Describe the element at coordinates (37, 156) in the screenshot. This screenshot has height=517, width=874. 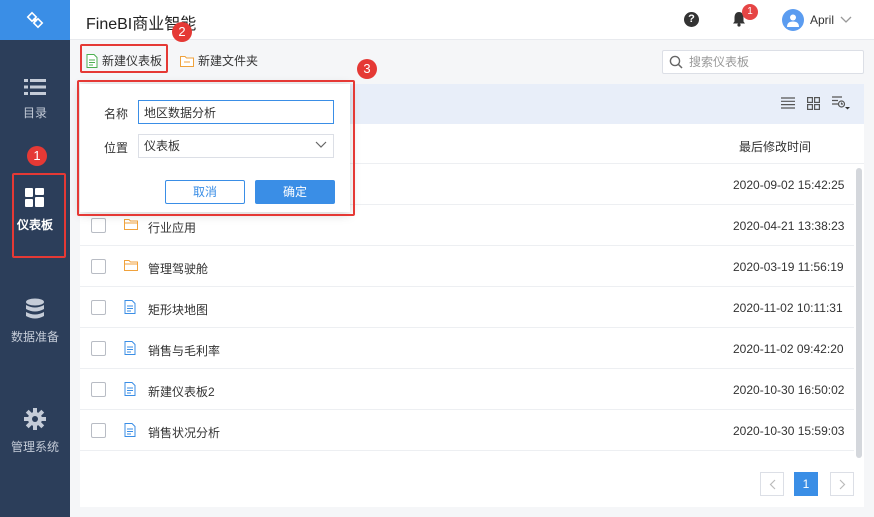
I see `annotation-number-1: 1` at that location.